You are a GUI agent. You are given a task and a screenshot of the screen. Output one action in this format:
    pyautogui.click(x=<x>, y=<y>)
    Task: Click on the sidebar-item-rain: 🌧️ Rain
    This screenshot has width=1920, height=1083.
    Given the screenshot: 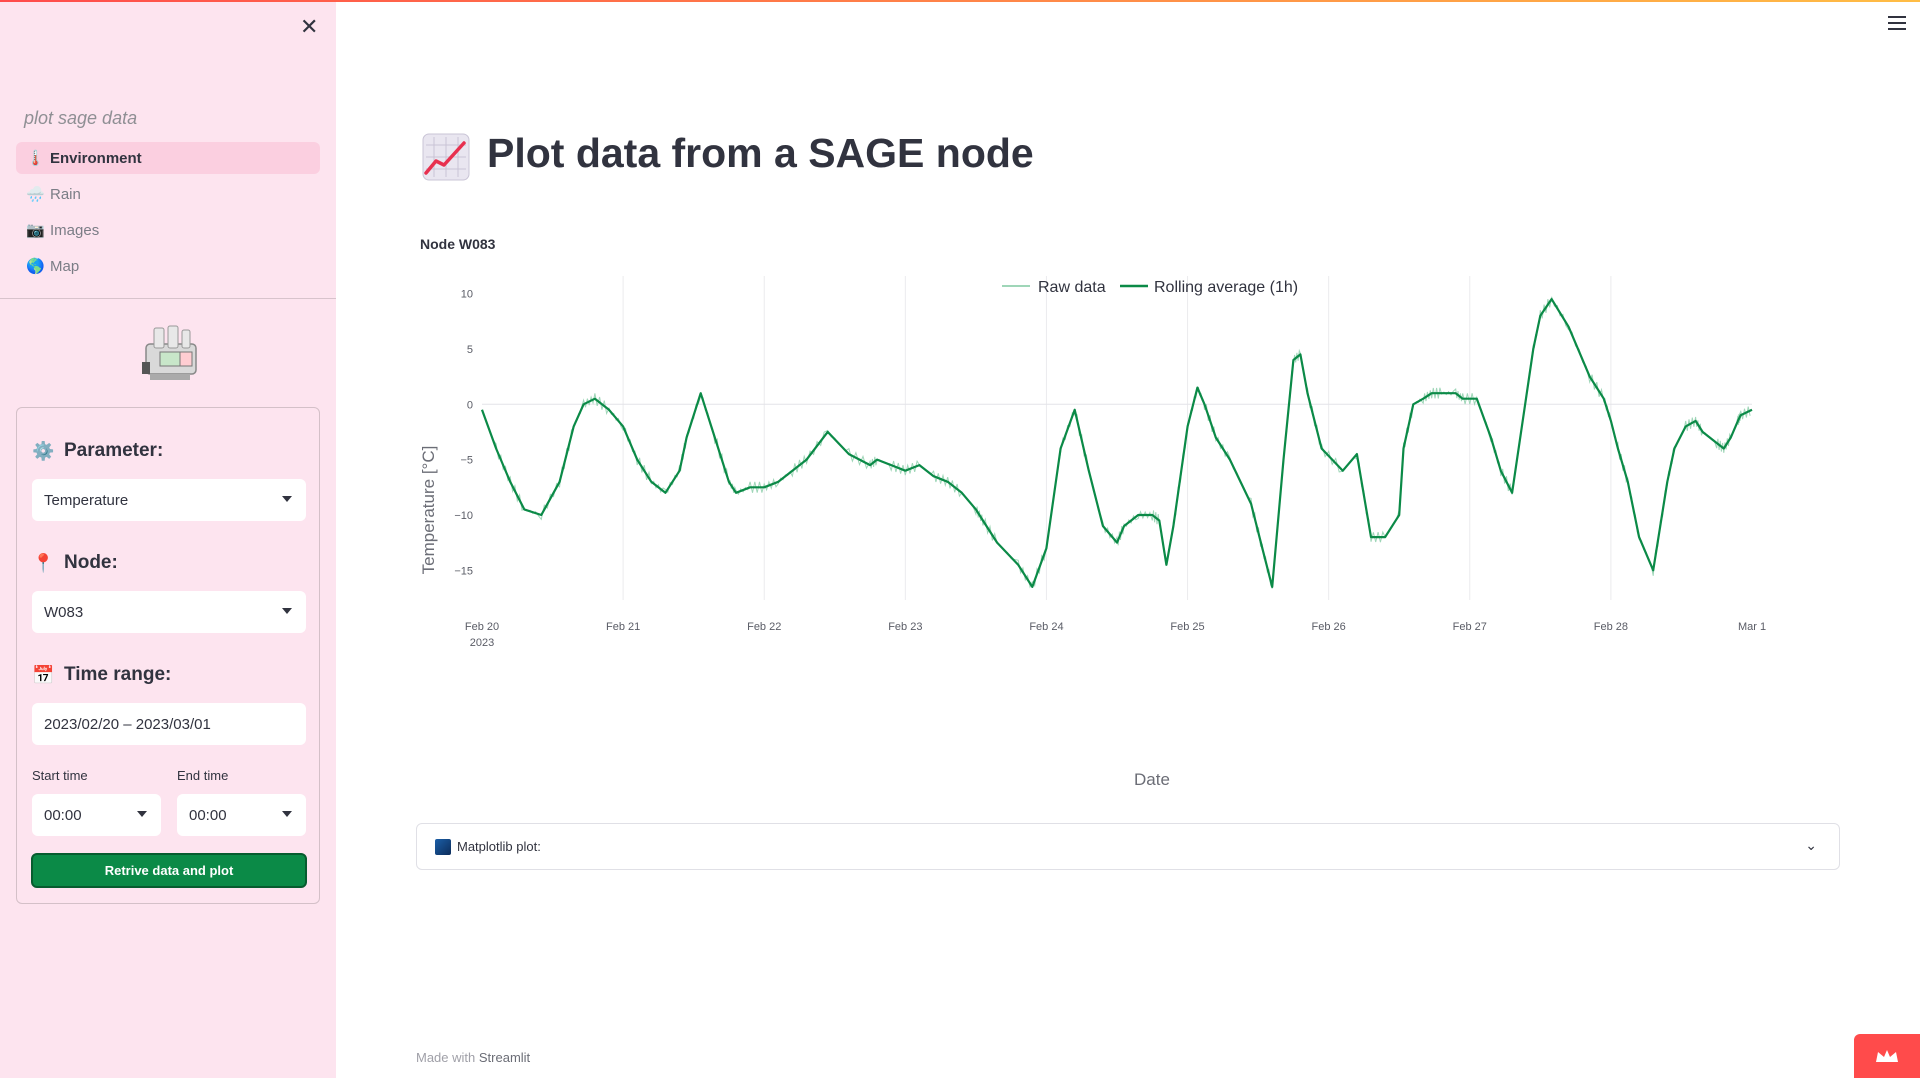 What is the action you would take?
    pyautogui.click(x=168, y=194)
    